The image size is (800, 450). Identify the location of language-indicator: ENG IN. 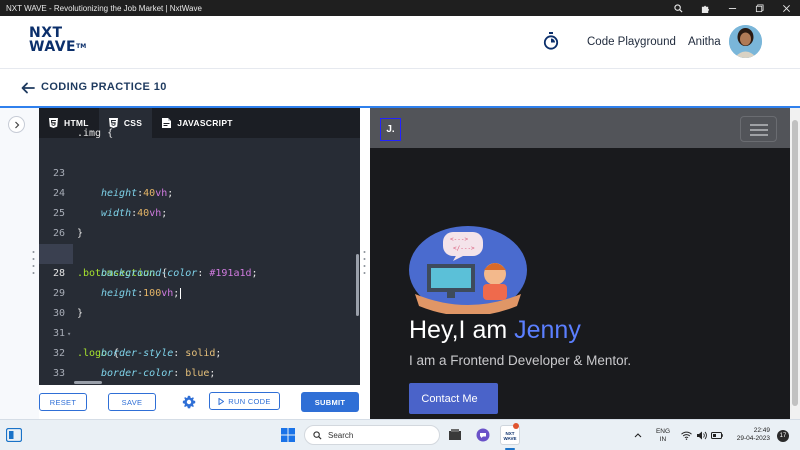
(663, 436).